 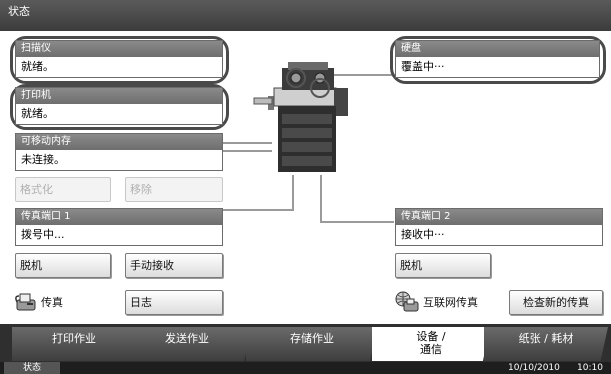 What do you see at coordinates (43, 159) in the screenshot?
I see `removable-memory-status: 未连接。` at bounding box center [43, 159].